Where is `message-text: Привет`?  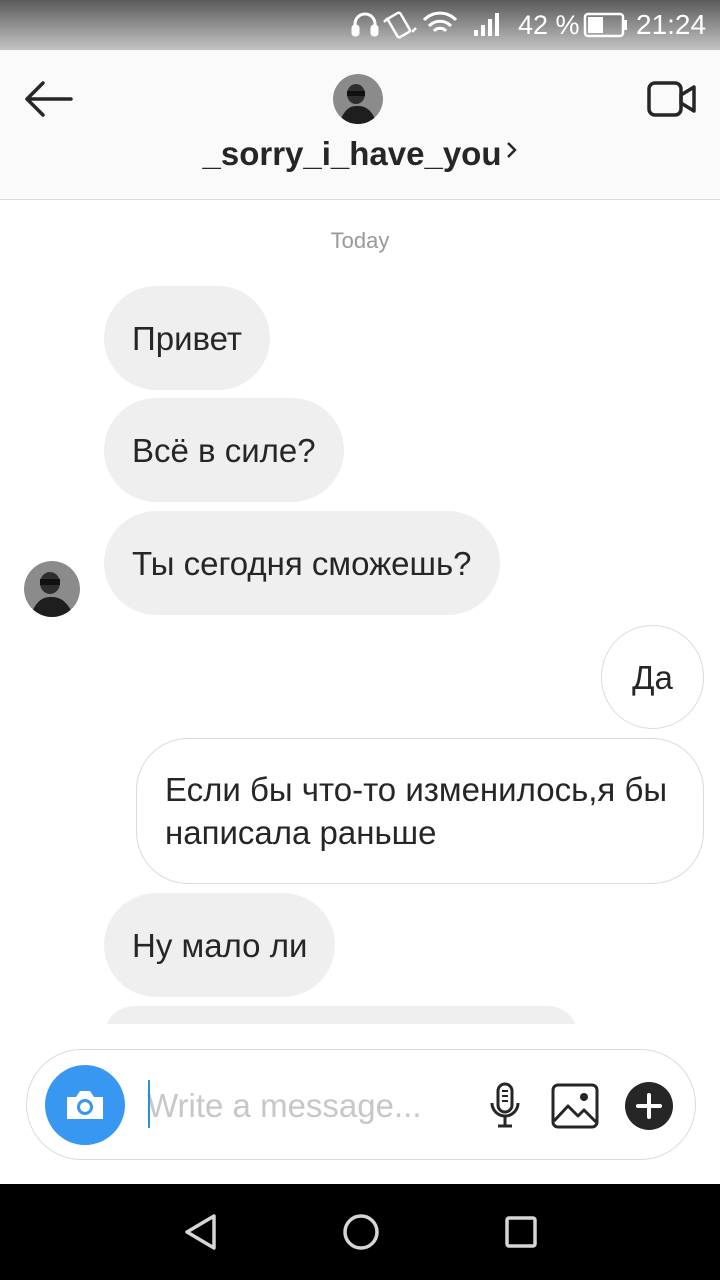
message-text: Привет is located at coordinates (187, 338).